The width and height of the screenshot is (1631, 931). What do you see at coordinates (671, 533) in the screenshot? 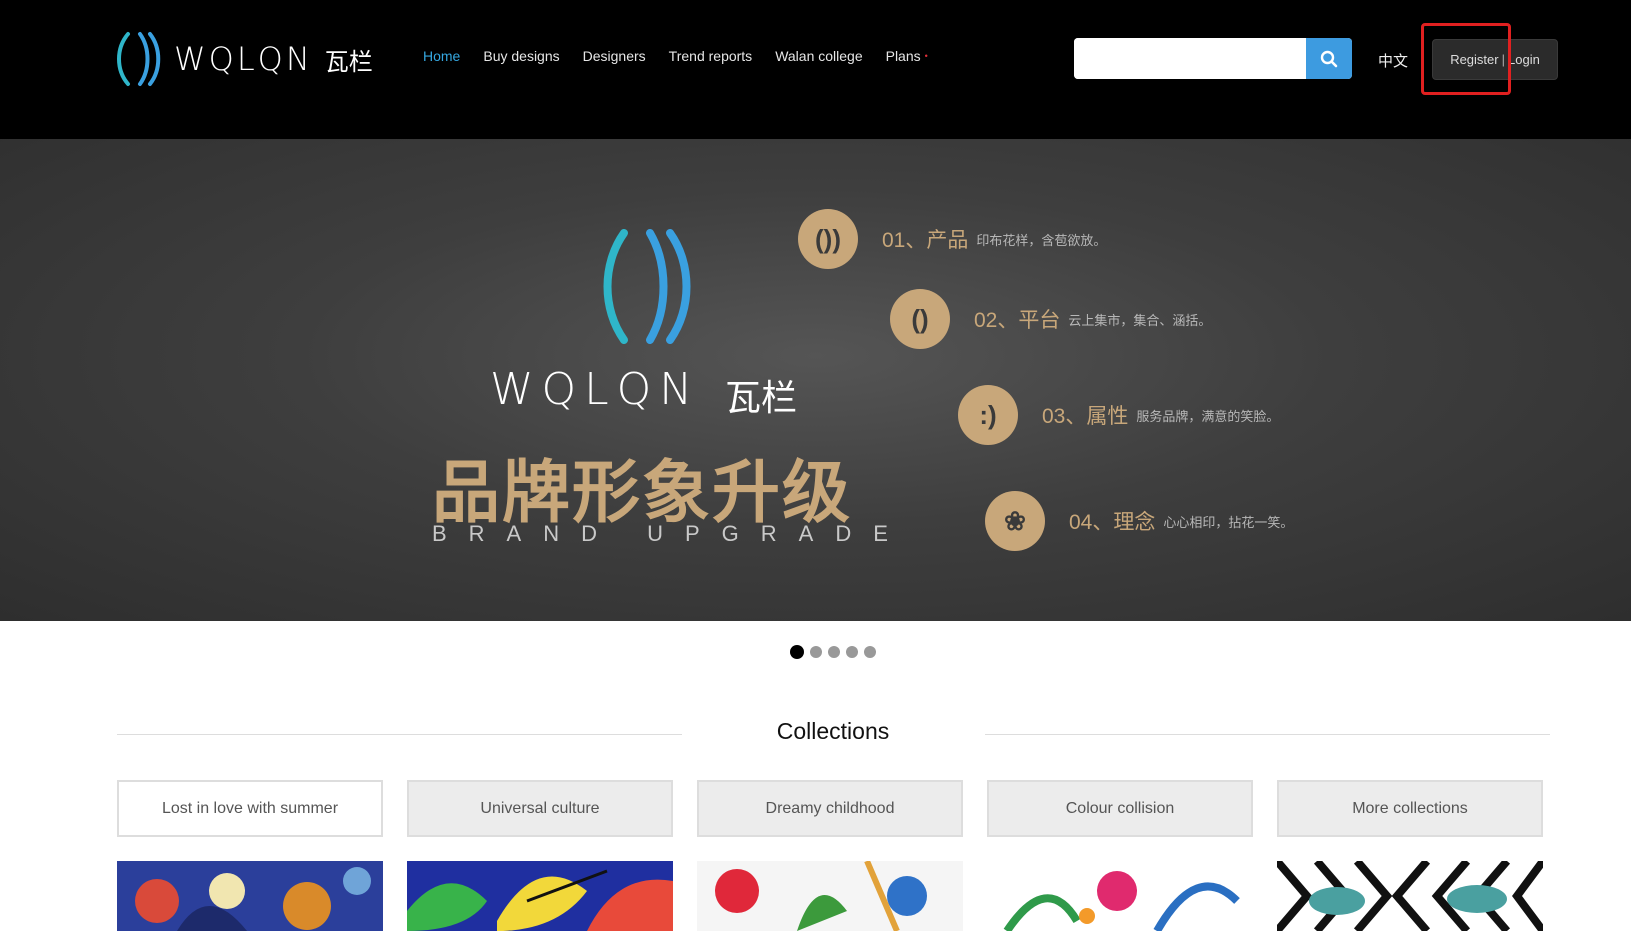
I see `banner-subheadline: BRAND UPGRADE` at bounding box center [671, 533].